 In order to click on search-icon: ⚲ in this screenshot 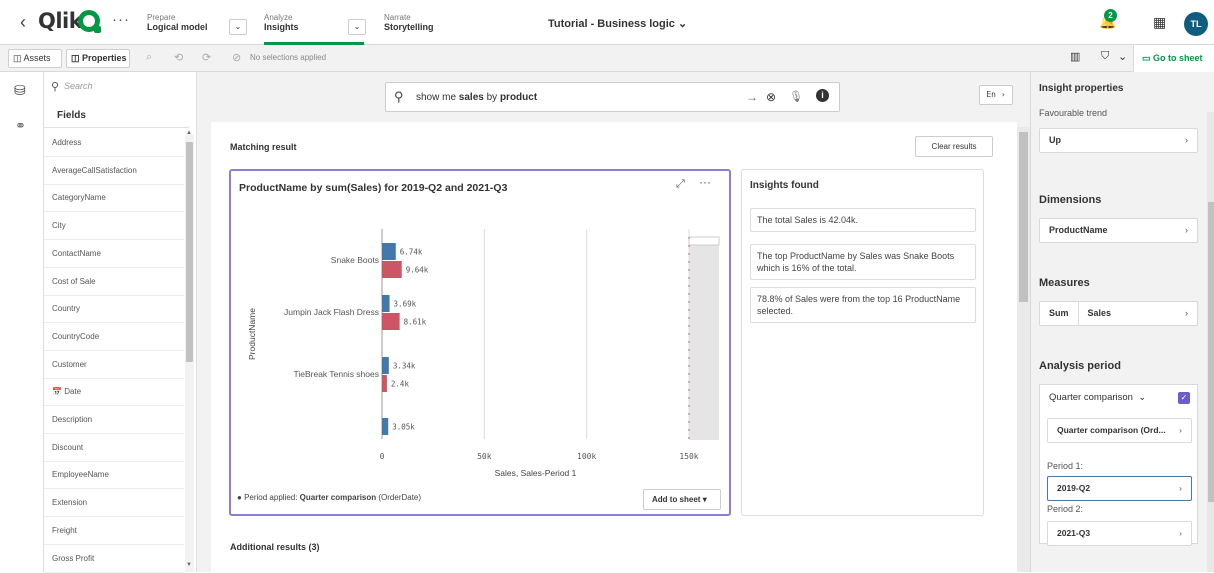, I will do `click(55, 87)`.